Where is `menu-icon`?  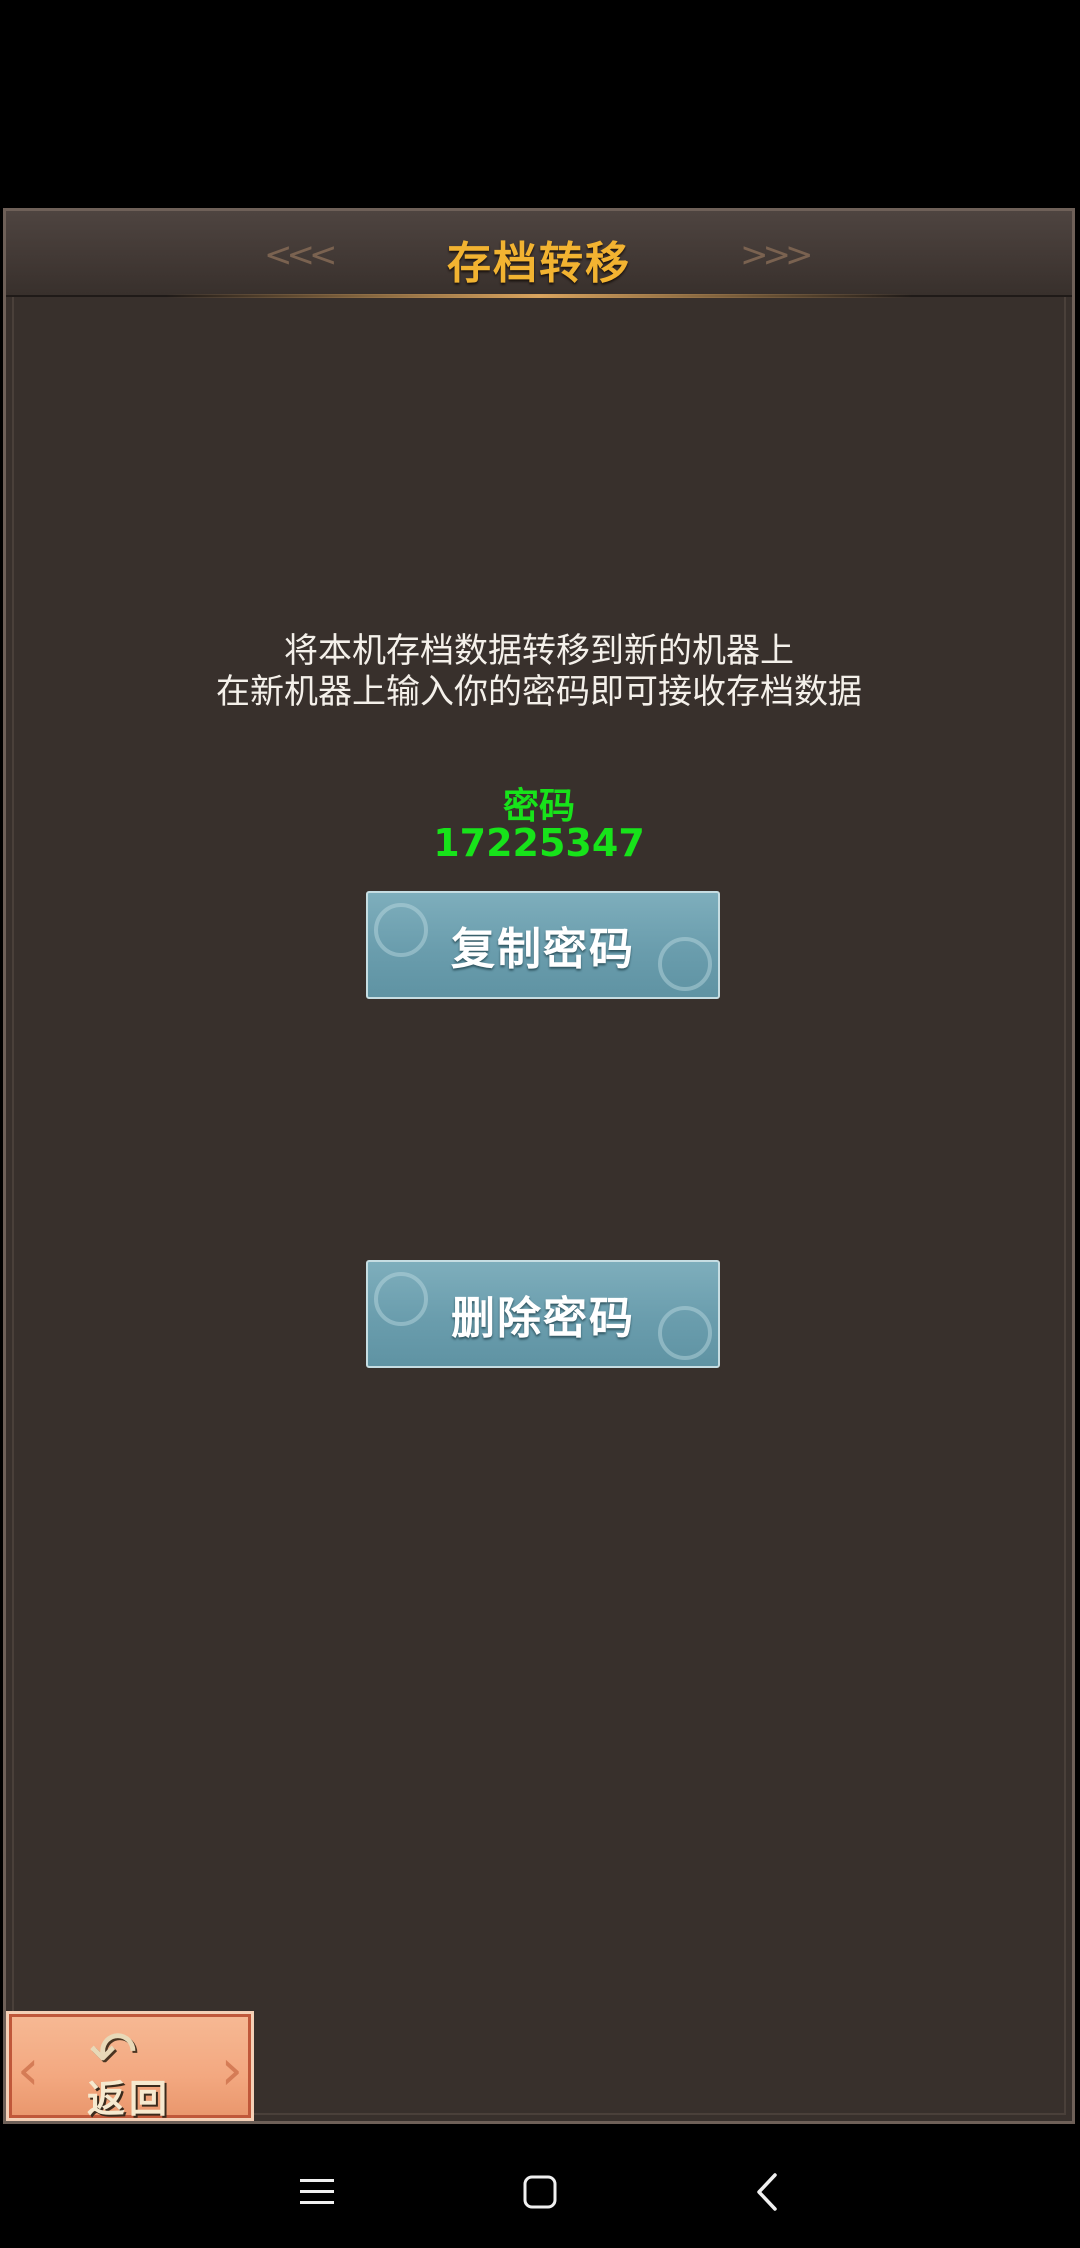 menu-icon is located at coordinates (317, 2192).